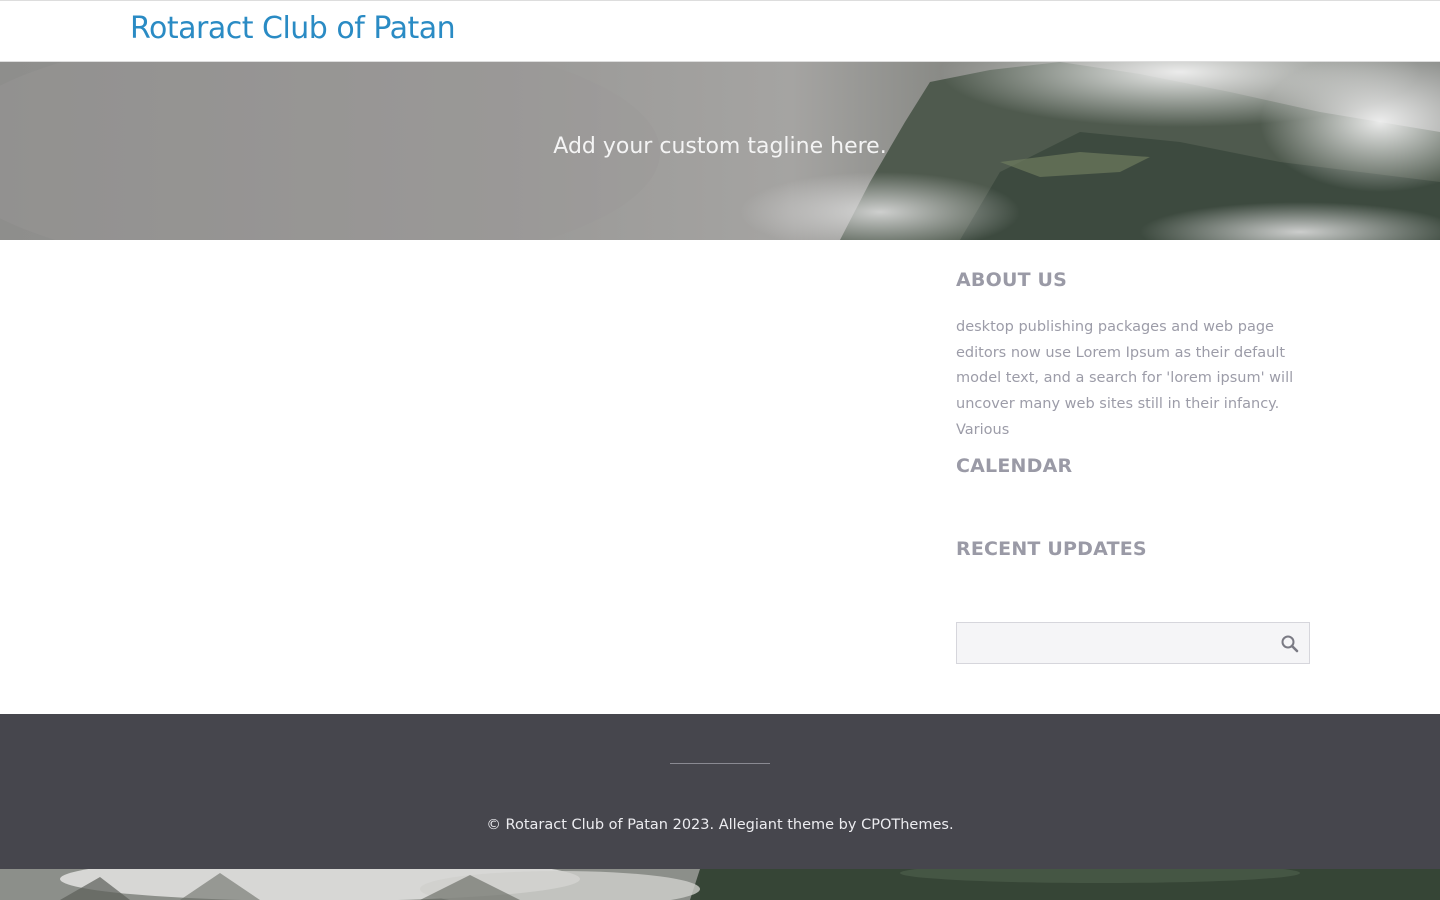 The image size is (1440, 900). I want to click on search-input, so click(1112, 643).